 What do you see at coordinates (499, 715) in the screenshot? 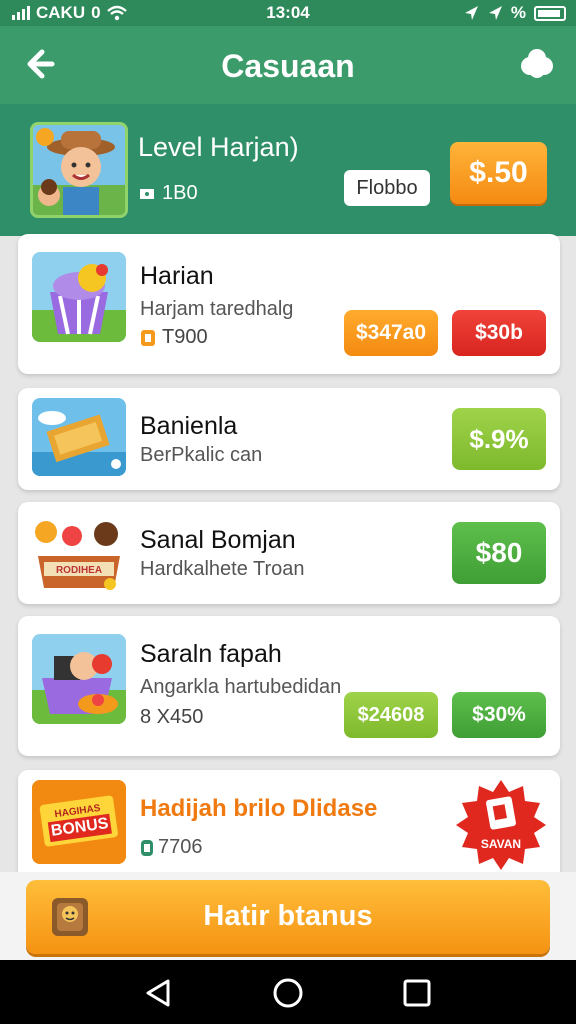
I see `price-button-secondary: $30%` at bounding box center [499, 715].